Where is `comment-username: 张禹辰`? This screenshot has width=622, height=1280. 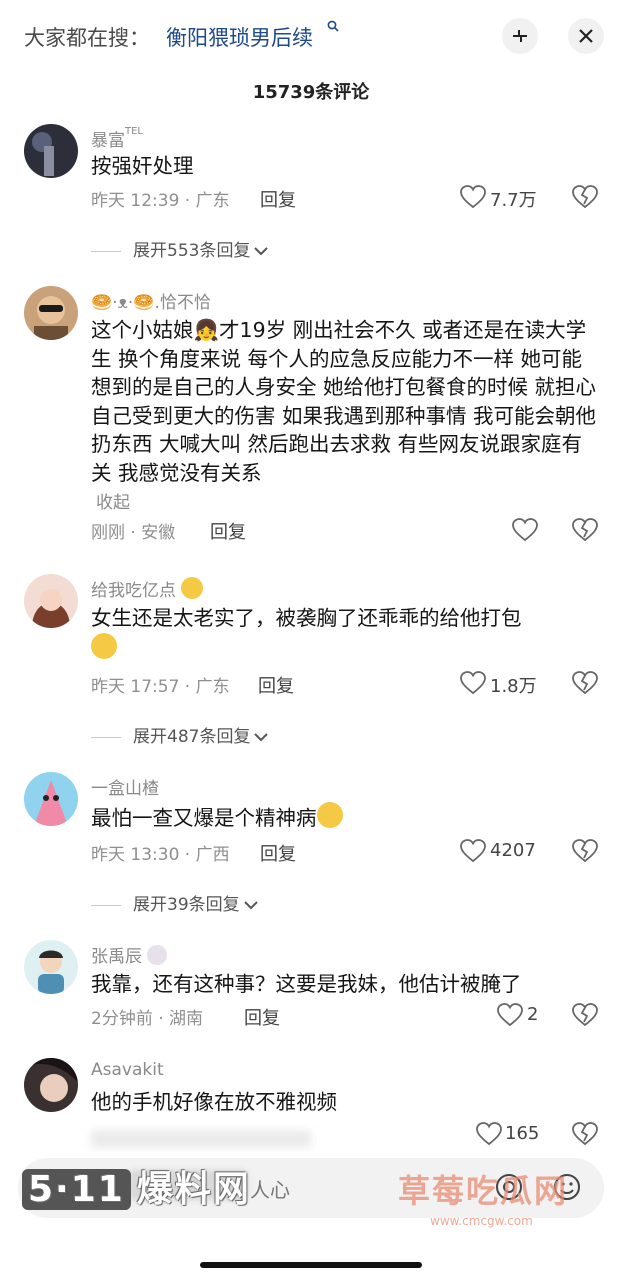 comment-username: 张禹辰 is located at coordinates (129, 954).